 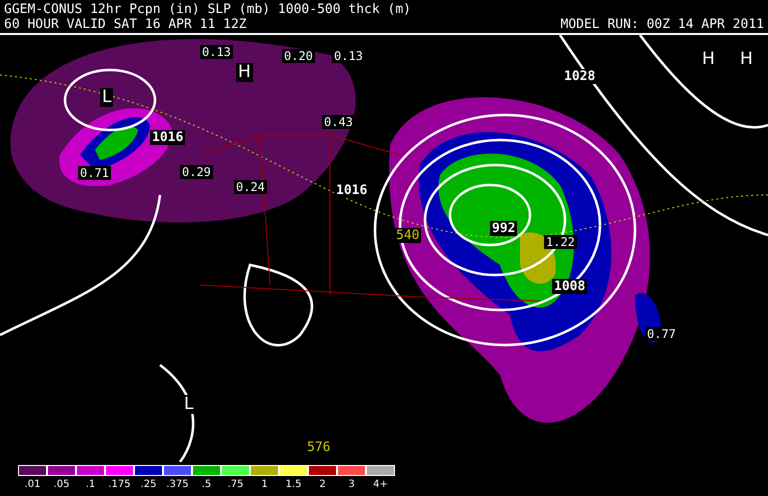 What do you see at coordinates (322, 484) in the screenshot?
I see `legend-label: 2` at bounding box center [322, 484].